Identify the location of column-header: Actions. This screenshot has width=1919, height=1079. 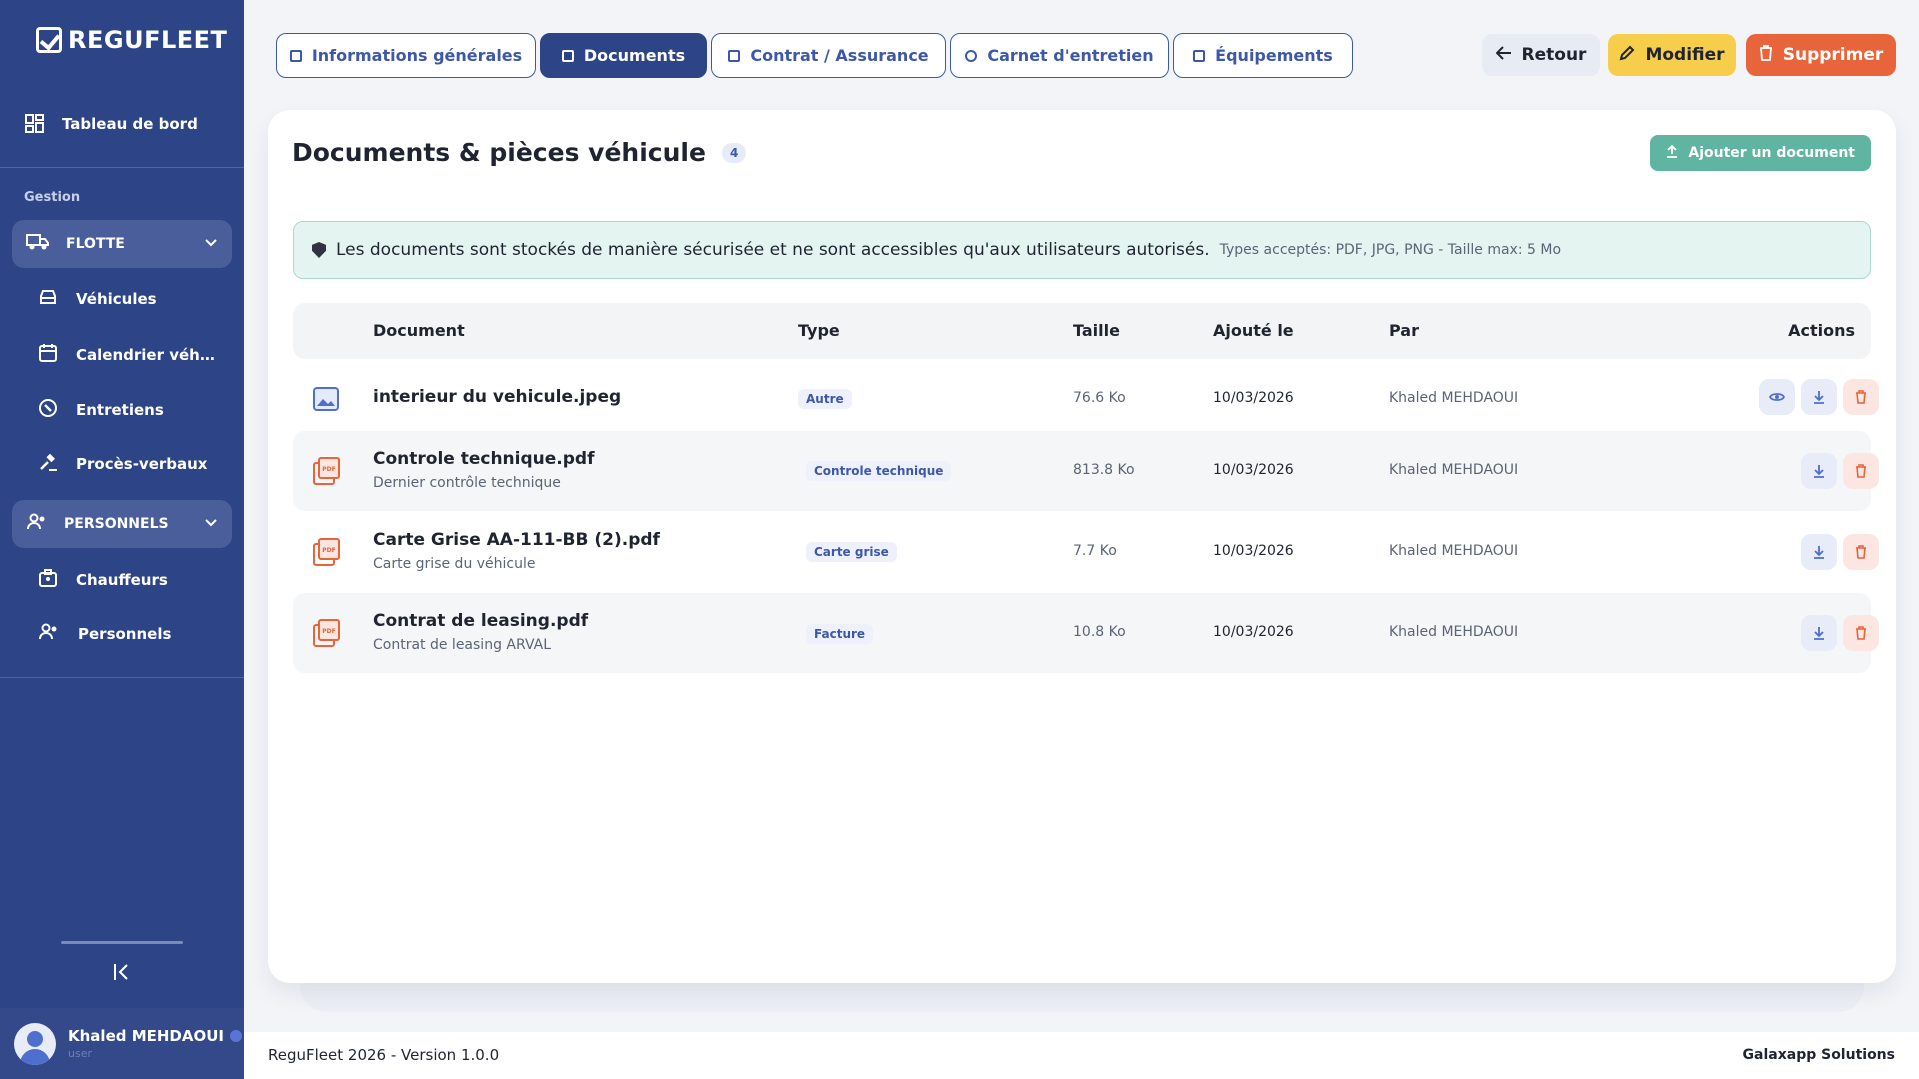
(1821, 330).